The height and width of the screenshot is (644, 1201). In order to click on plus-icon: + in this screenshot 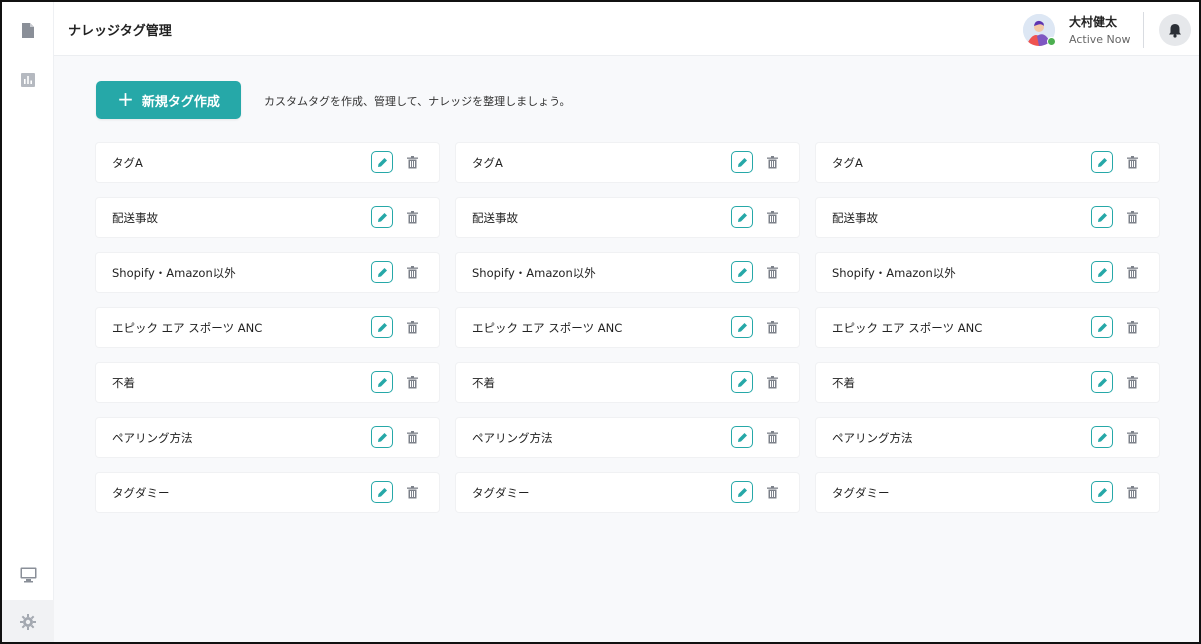, I will do `click(125, 99)`.